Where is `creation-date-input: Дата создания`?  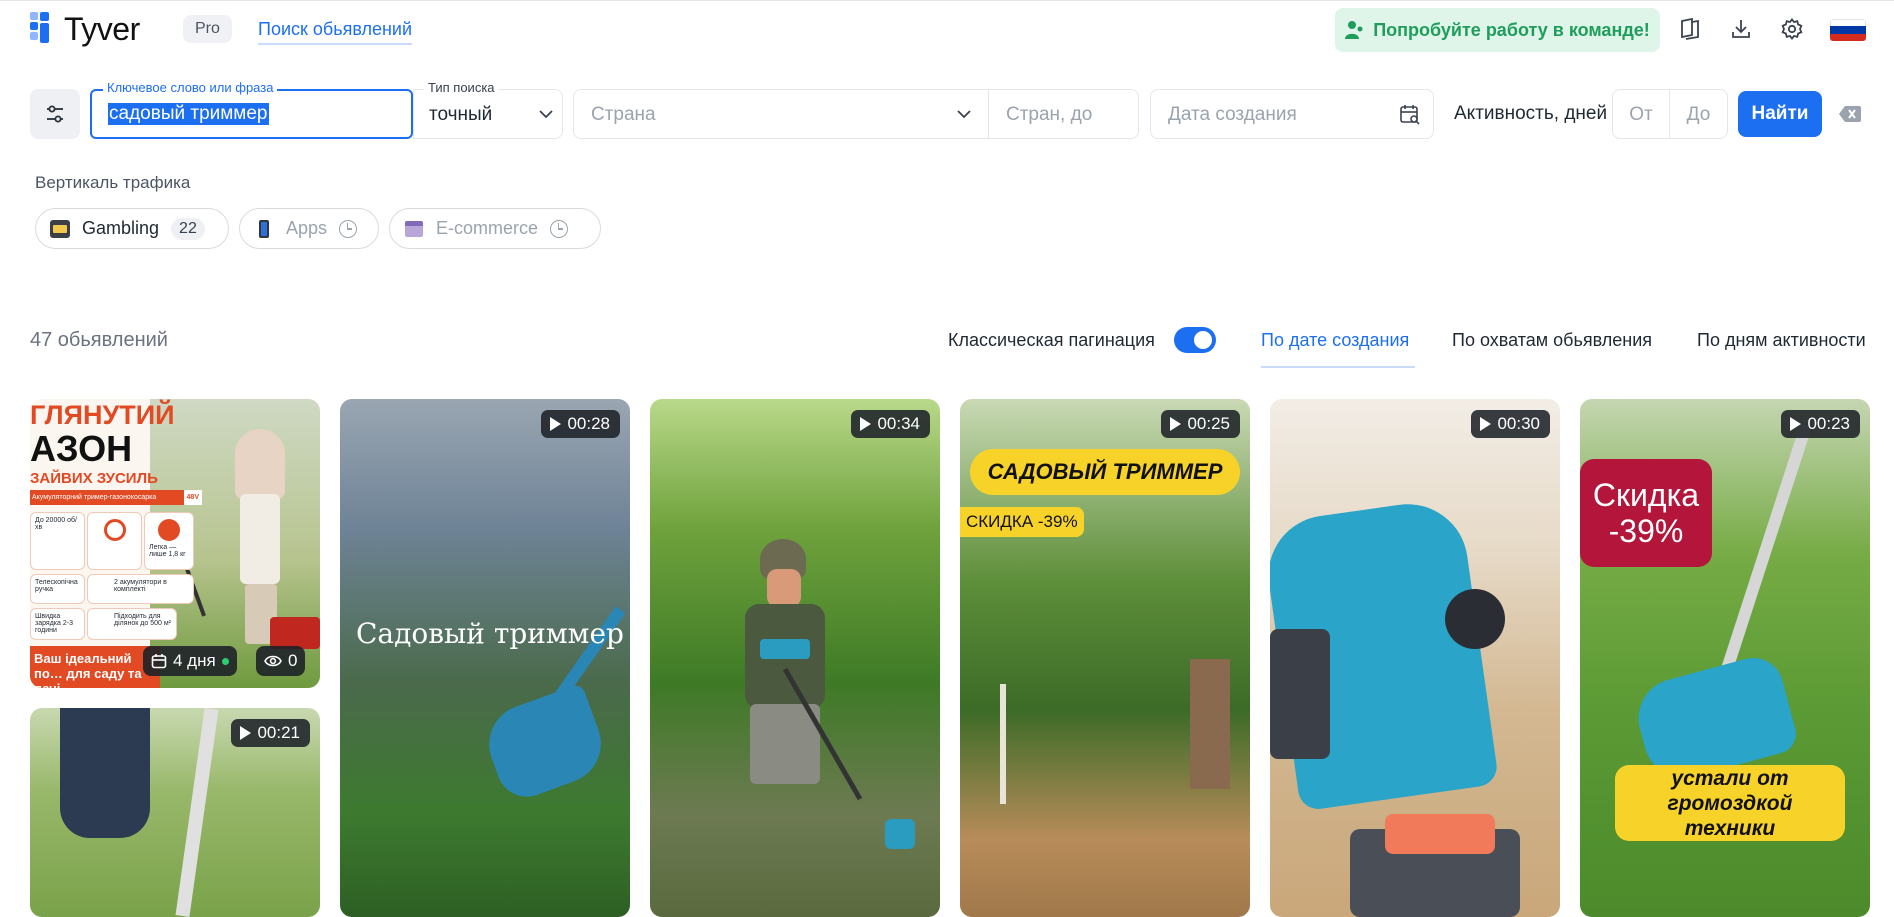 creation-date-input: Дата создания is located at coordinates (1292, 114).